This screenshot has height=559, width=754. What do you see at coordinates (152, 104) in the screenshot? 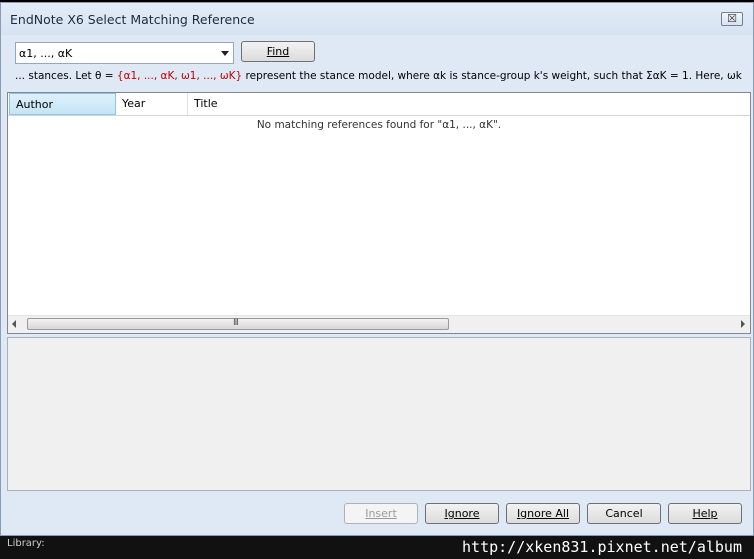
I see `column-year: Year` at bounding box center [152, 104].